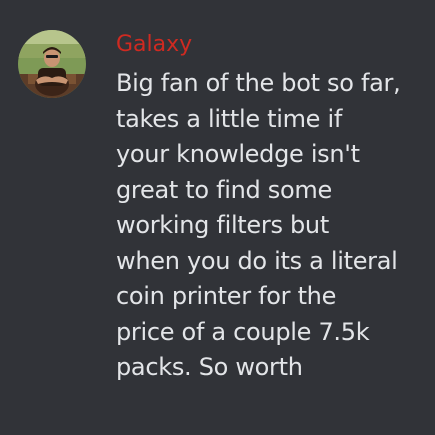  I want to click on message-author: Galaxy, so click(154, 45).